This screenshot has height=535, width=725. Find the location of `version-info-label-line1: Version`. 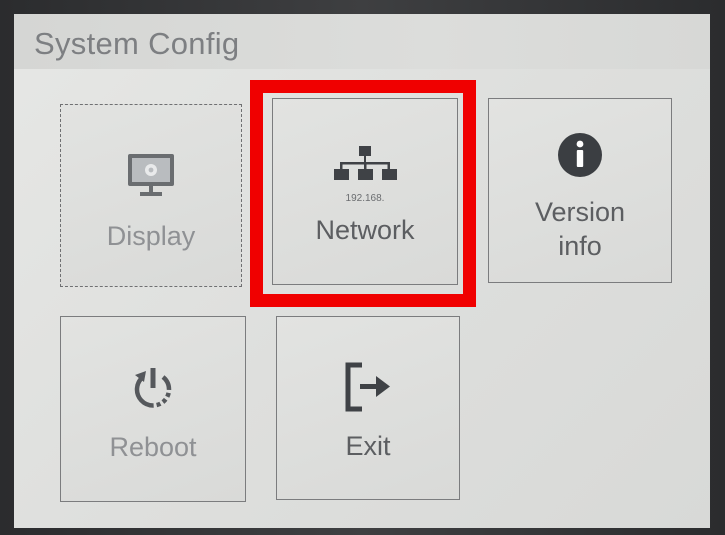

version-info-label-line1: Version is located at coordinates (580, 212).